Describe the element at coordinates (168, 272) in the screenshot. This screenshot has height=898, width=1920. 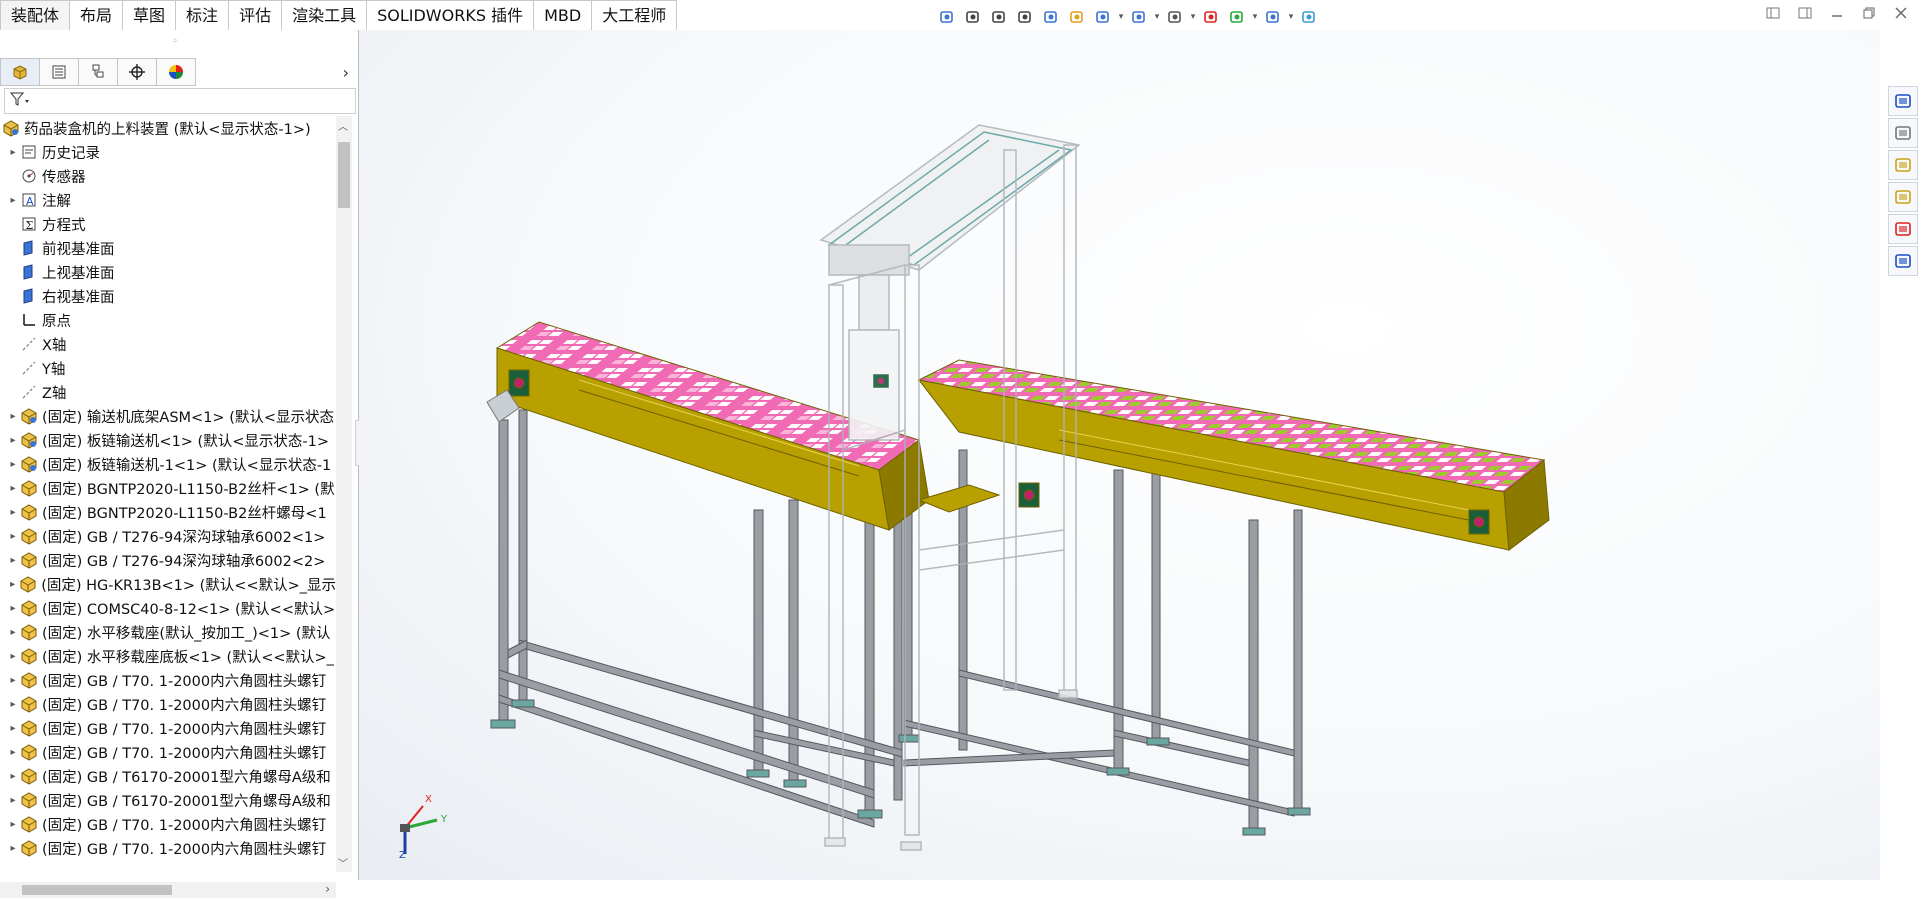
I see `tree-item: 上视基准面` at that location.